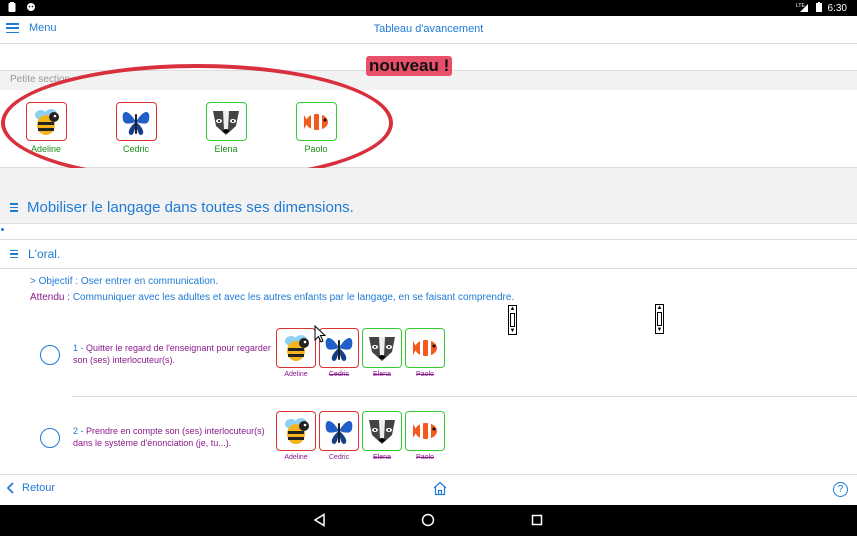 The width and height of the screenshot is (857, 536). I want to click on square-recents-icon, so click(537, 520).